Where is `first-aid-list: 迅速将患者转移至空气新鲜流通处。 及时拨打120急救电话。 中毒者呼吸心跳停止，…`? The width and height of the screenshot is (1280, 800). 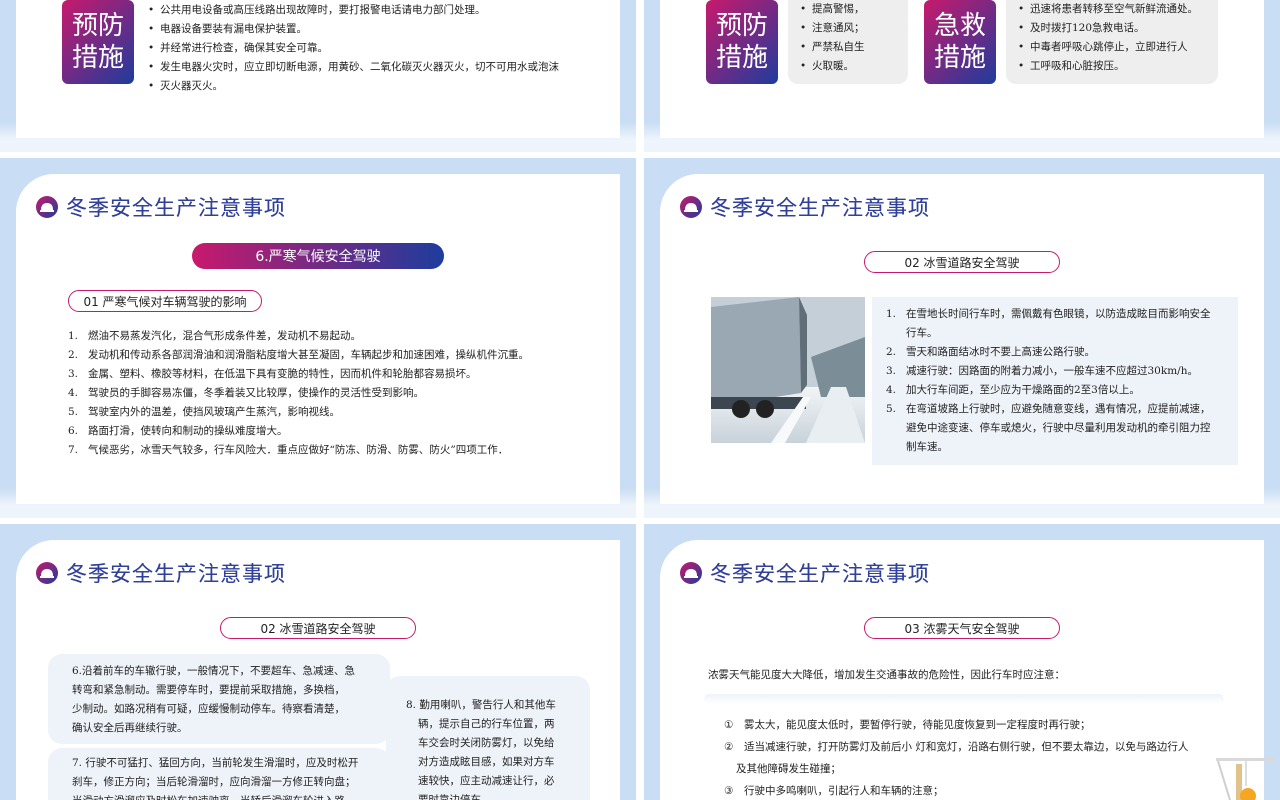 first-aid-list: 迅速将患者转移至空气新鲜流通处。 及时拨打120急救电话。 中毒者呼吸心跳停止，… is located at coordinates (1114, 38).